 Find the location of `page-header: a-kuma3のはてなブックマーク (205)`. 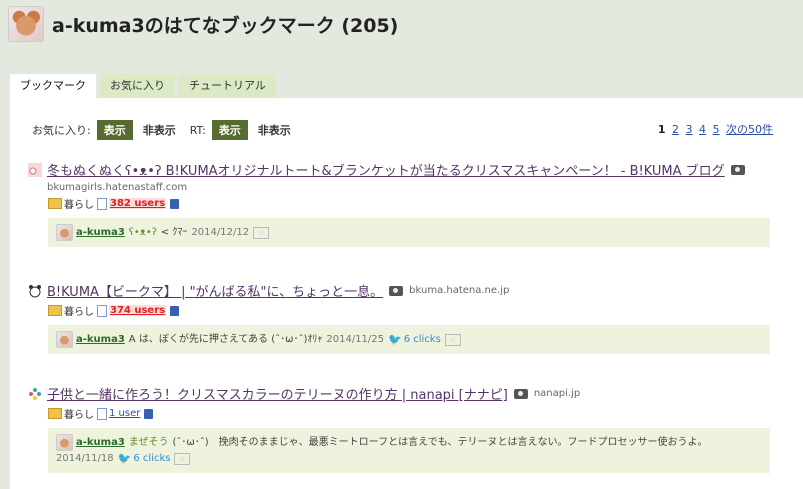

page-header: a-kuma3のはてなブックマーク (205) is located at coordinates (203, 24).